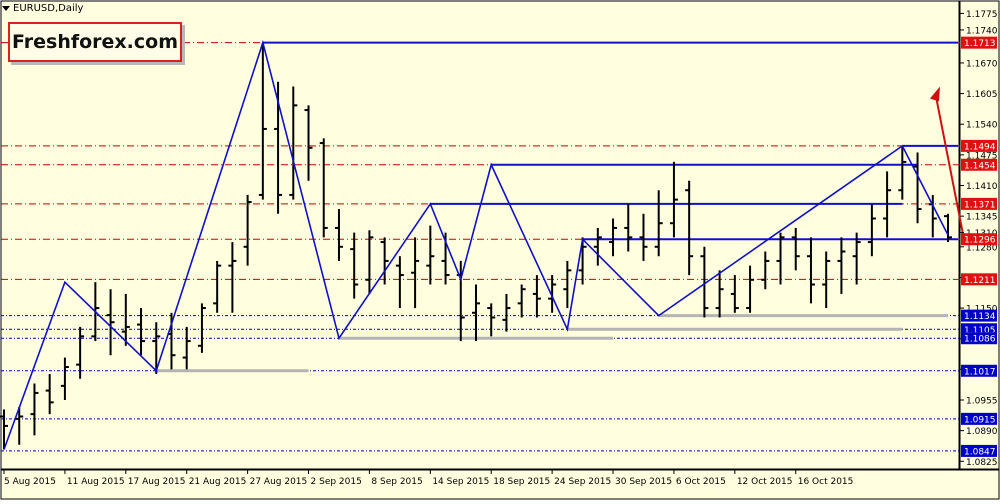 This screenshot has height=504, width=1000. What do you see at coordinates (982, 64) in the screenshot?
I see `price-tick-label: 1.1670` at bounding box center [982, 64].